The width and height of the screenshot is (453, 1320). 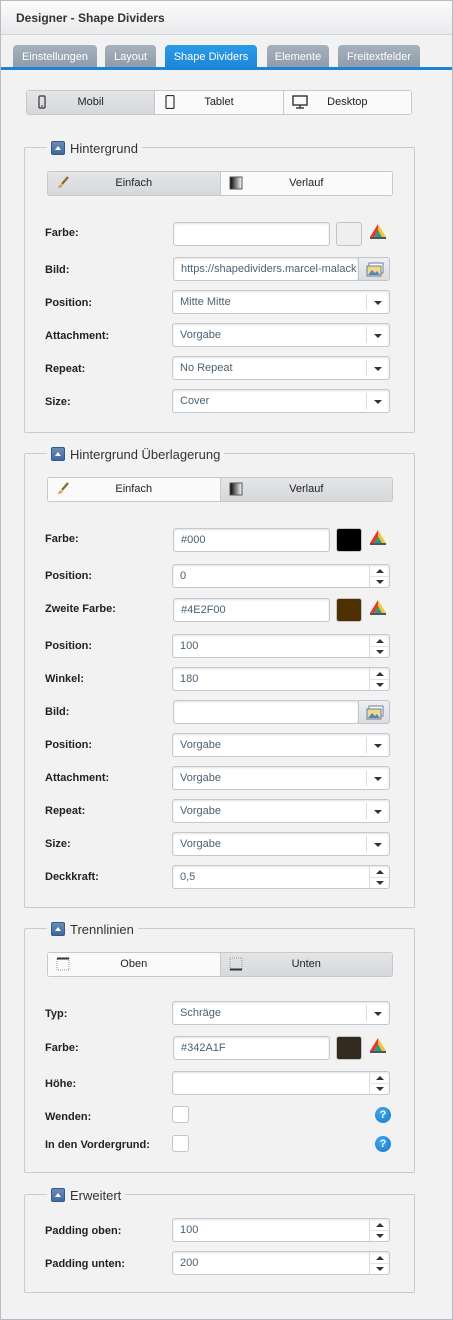 I want to click on advanced-section: Erweitert, so click(x=219, y=1239).